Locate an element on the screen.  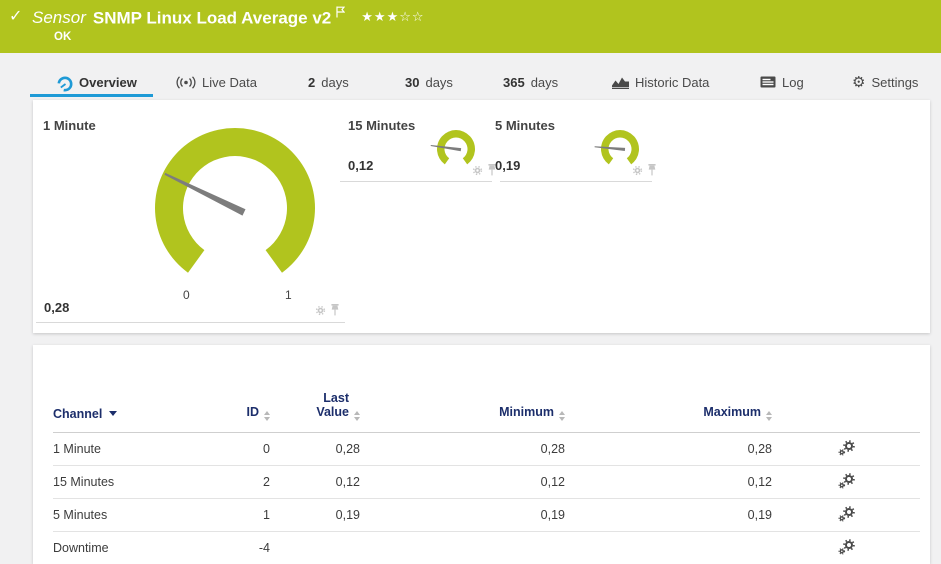
sensor-title: SNMP Linux Load Average v2 is located at coordinates (212, 18).